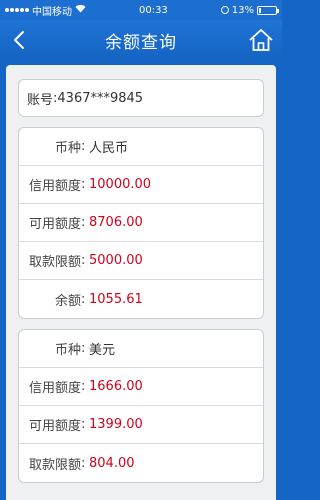 The width and height of the screenshot is (320, 500). I want to click on info-row: 信用额度: 10000.00, so click(141, 185).